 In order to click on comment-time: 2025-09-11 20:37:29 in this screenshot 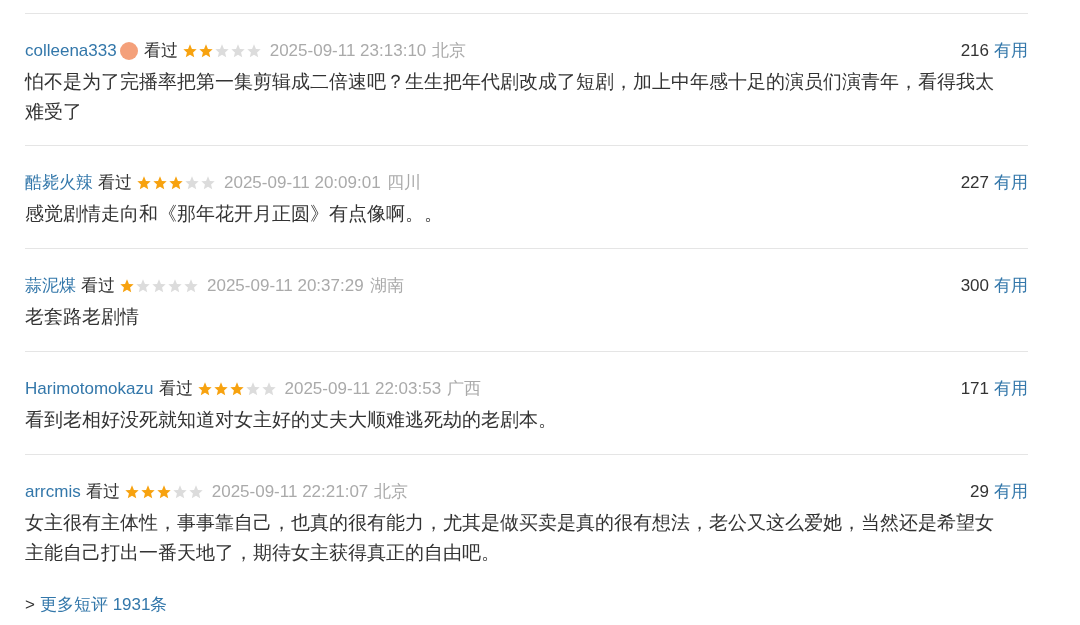, I will do `click(285, 286)`.